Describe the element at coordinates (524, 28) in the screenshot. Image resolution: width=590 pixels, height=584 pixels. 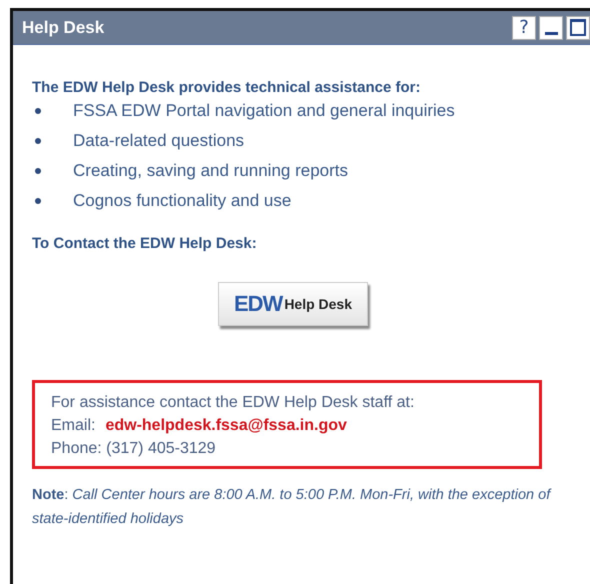
I see `help-button: ?` at that location.